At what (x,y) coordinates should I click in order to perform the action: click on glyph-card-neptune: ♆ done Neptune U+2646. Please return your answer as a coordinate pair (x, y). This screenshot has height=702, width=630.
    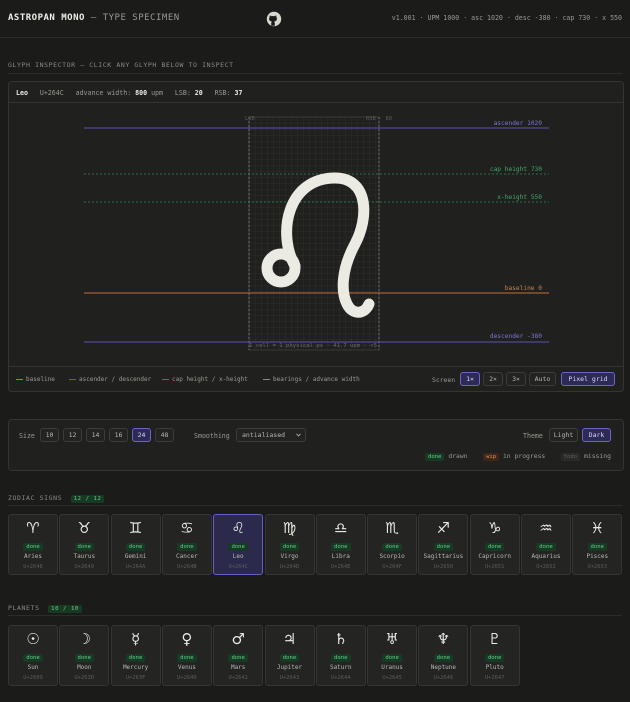
    Looking at the image, I should click on (443, 655).